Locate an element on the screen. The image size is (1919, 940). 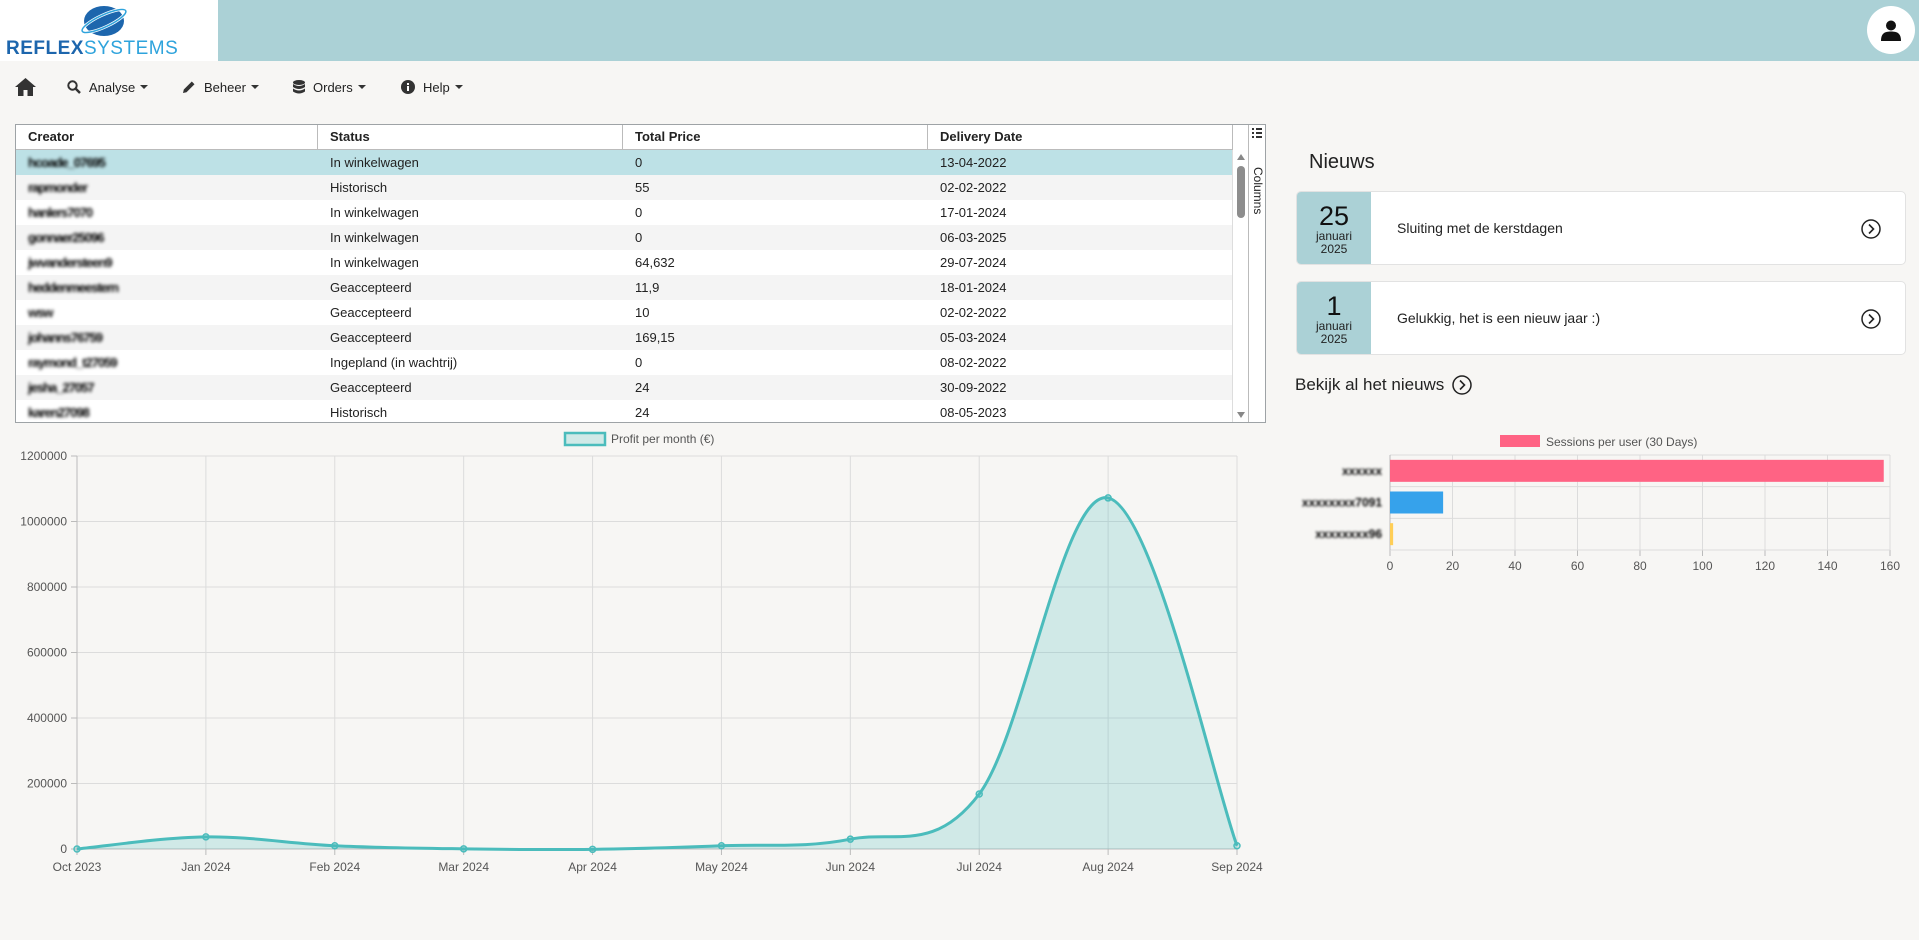
logo: REFLEXSYSTEMS is located at coordinates (109, 30).